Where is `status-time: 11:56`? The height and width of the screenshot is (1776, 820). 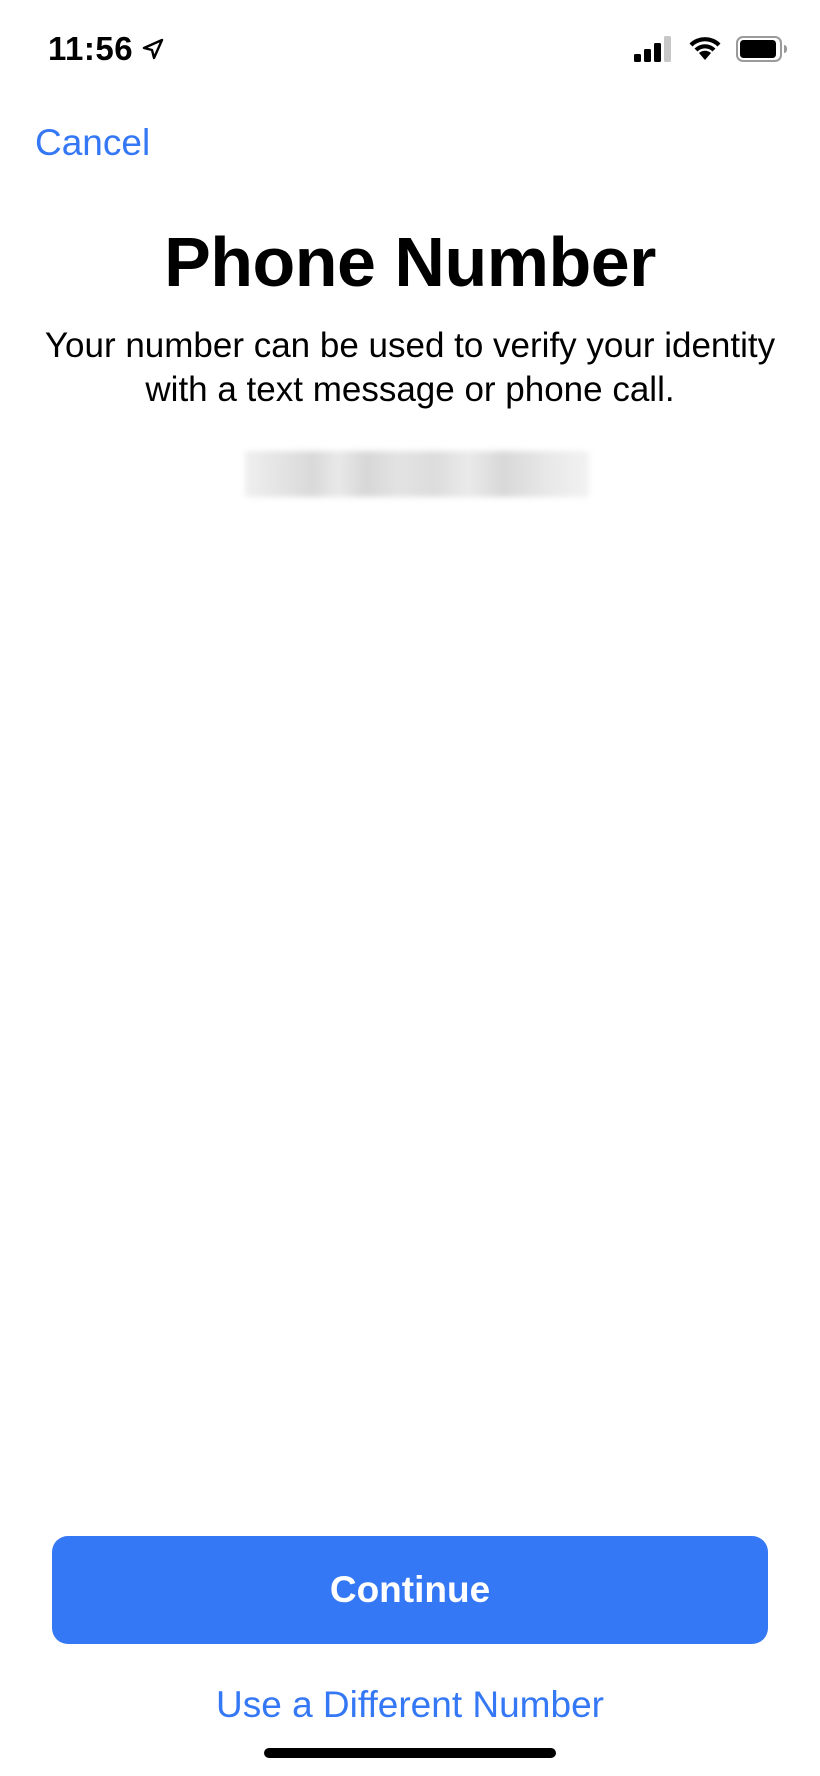
status-time: 11:56 is located at coordinates (106, 49).